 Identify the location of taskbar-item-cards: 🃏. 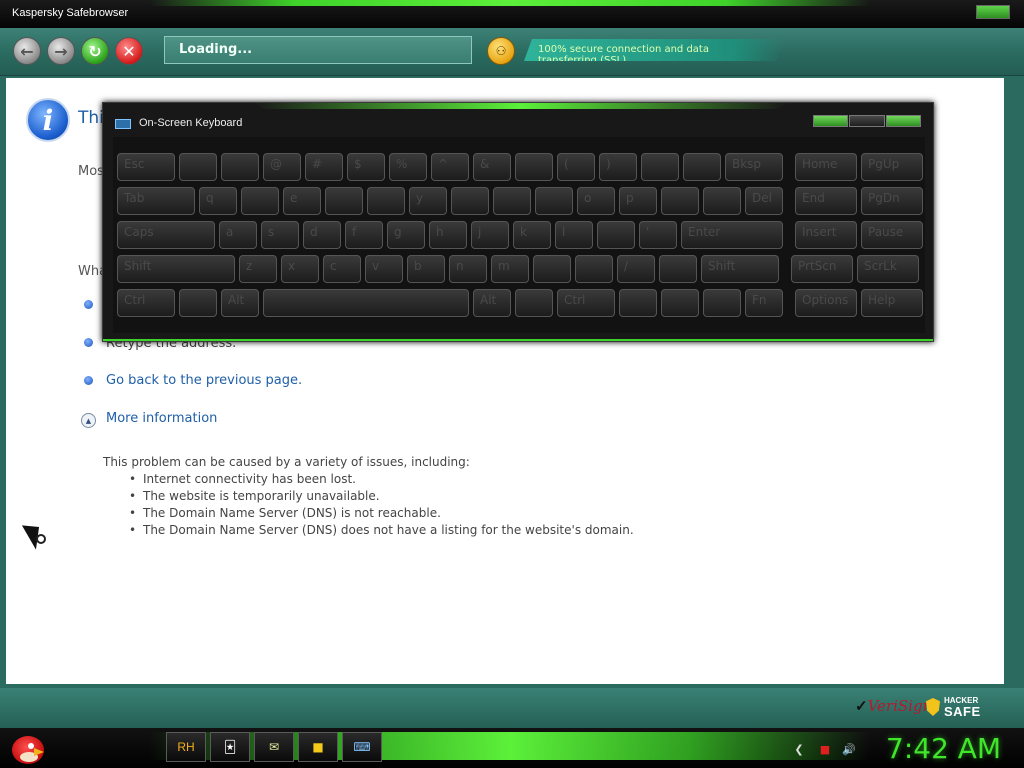
(230, 747).